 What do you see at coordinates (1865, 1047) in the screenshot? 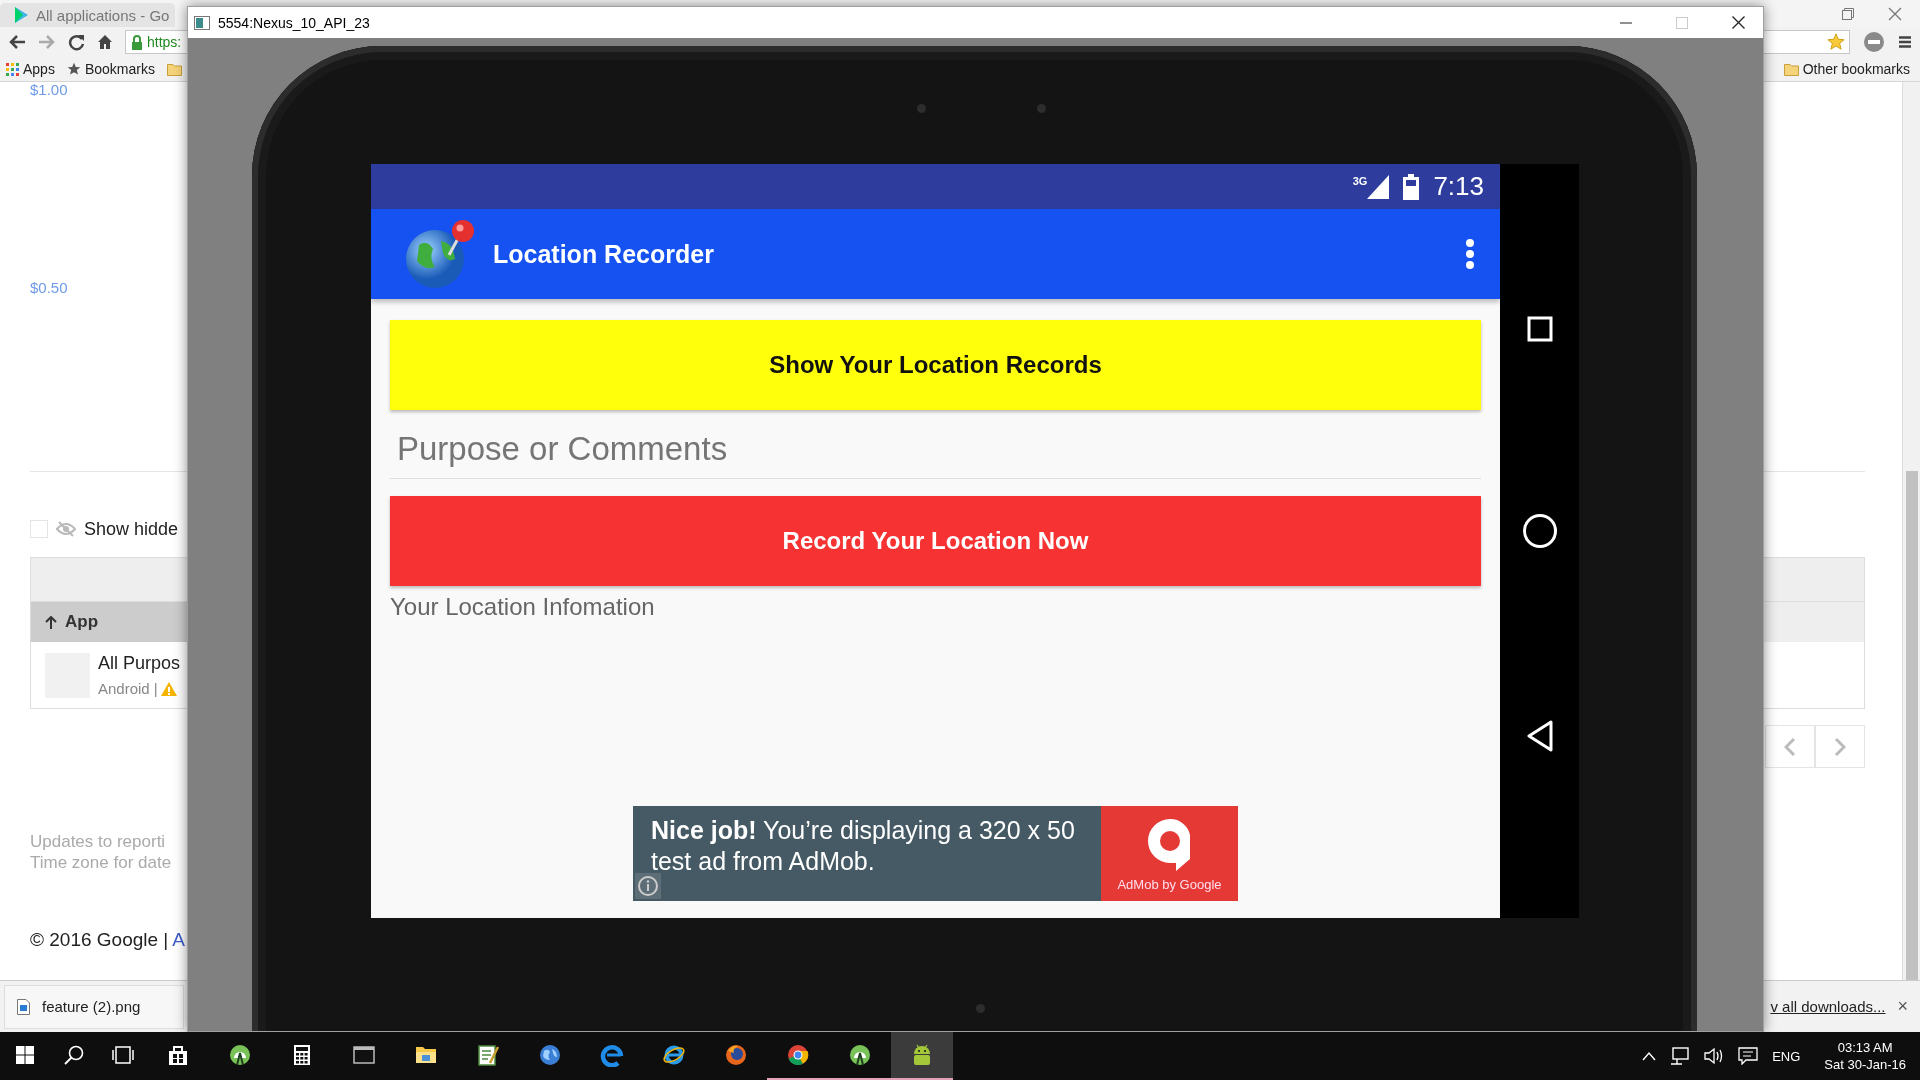
I see `clock-time: 03:13 AM` at bounding box center [1865, 1047].